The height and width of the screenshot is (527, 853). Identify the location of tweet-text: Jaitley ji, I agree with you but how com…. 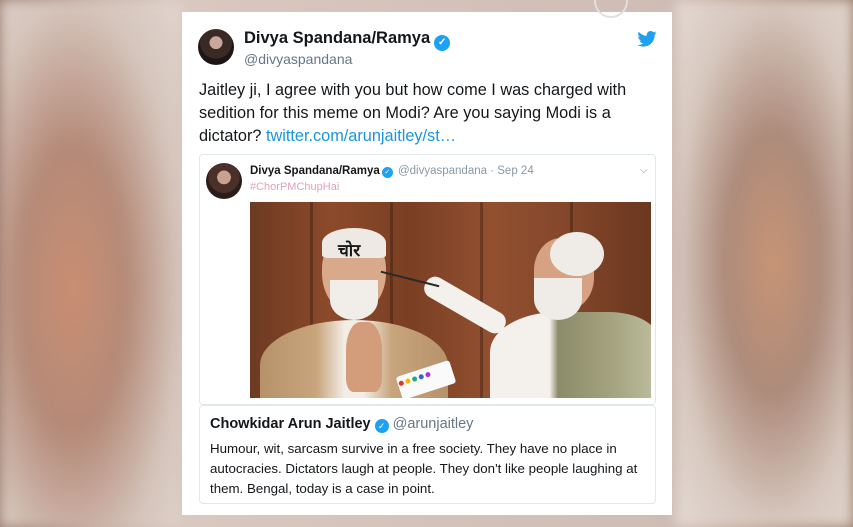
(429, 113).